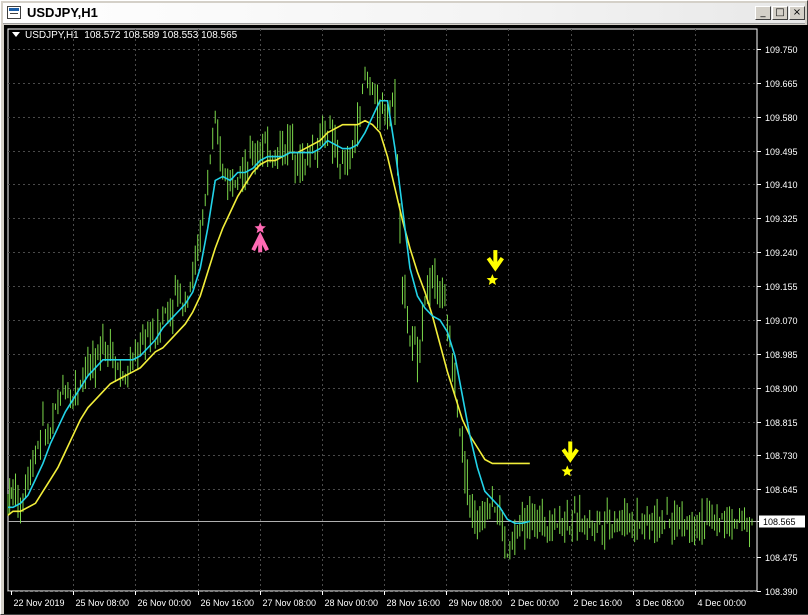 This screenshot has height=615, width=808. What do you see at coordinates (781, 355) in the screenshot?
I see `y-tick-label: 108.985` at bounding box center [781, 355].